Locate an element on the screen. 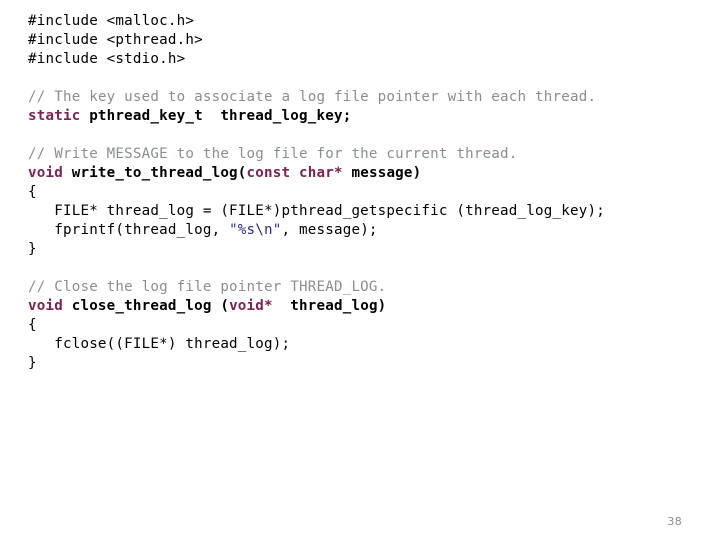 The height and width of the screenshot is (540, 720). code-token-keyword: static is located at coordinates (54, 116).